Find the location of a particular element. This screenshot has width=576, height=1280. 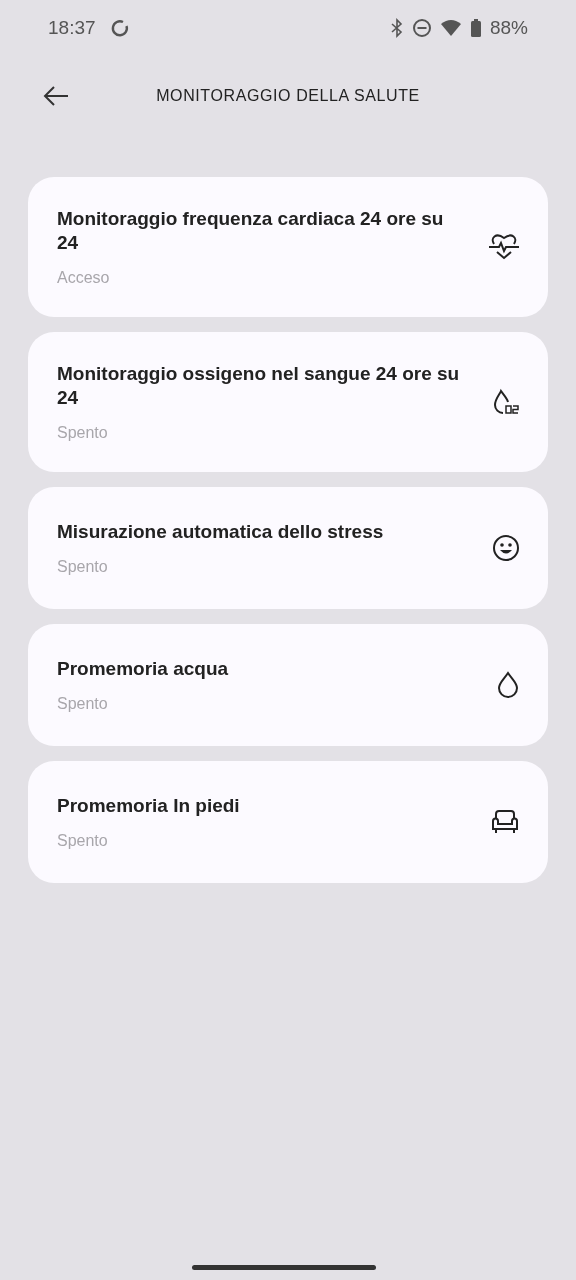

setting-title: Monitoraggio frequenza cardiaca 24 ore su 24 is located at coordinates (251, 231).